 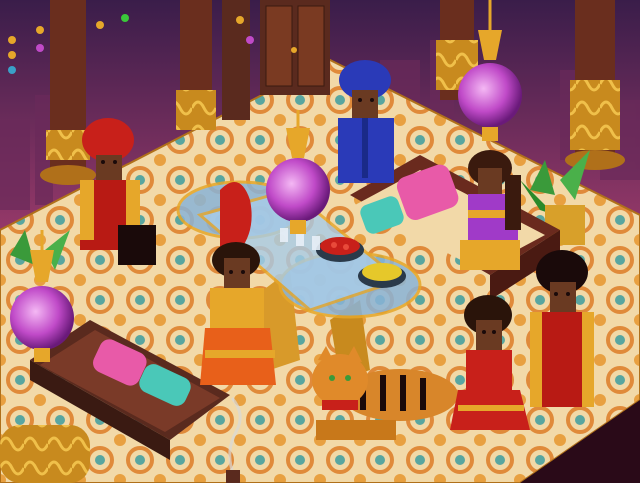 What do you see at coordinates (295, 47) in the screenshot?
I see `palace-door` at bounding box center [295, 47].